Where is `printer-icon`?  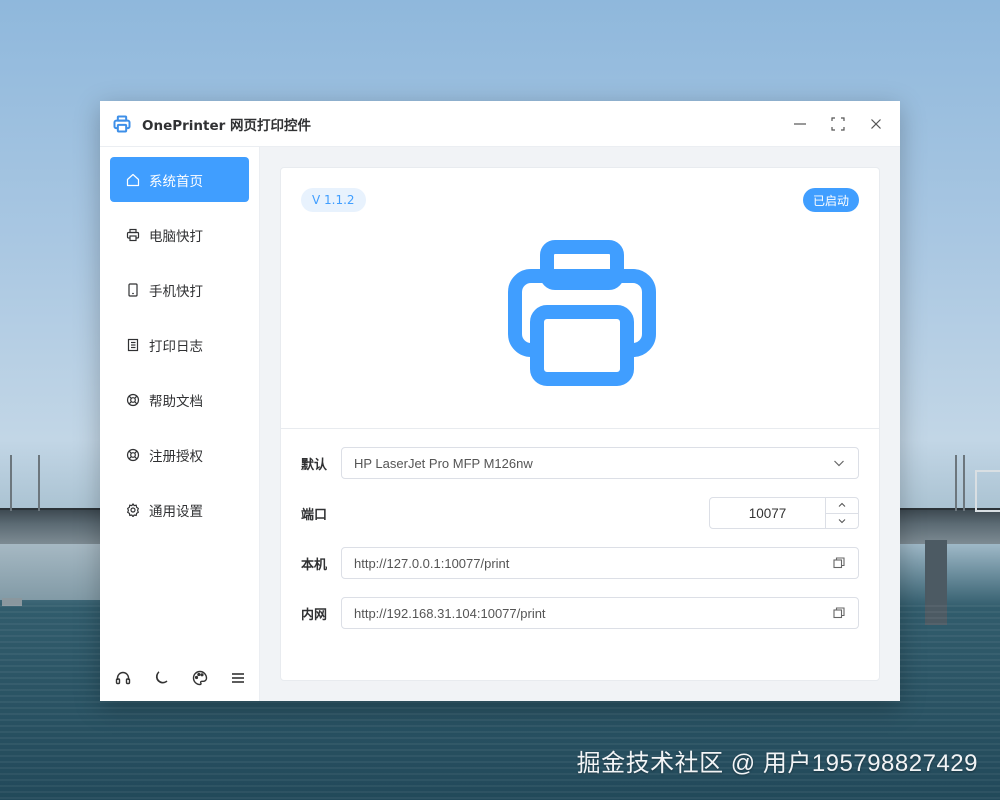
printer-icon is located at coordinates (133, 235).